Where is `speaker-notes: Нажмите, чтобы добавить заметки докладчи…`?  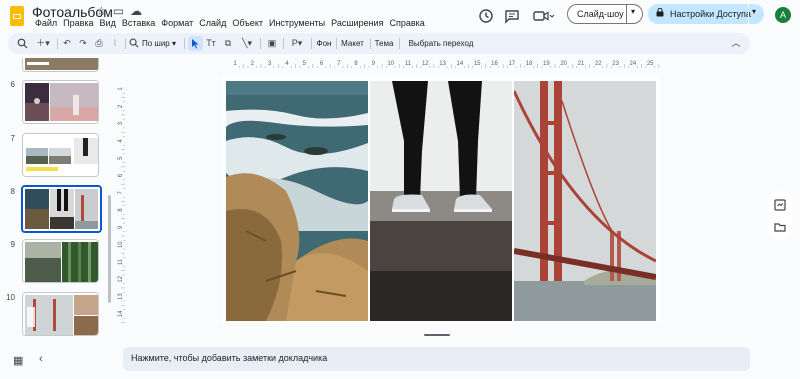 speaker-notes: Нажмите, чтобы добавить заметки докладчи… is located at coordinates (436, 359).